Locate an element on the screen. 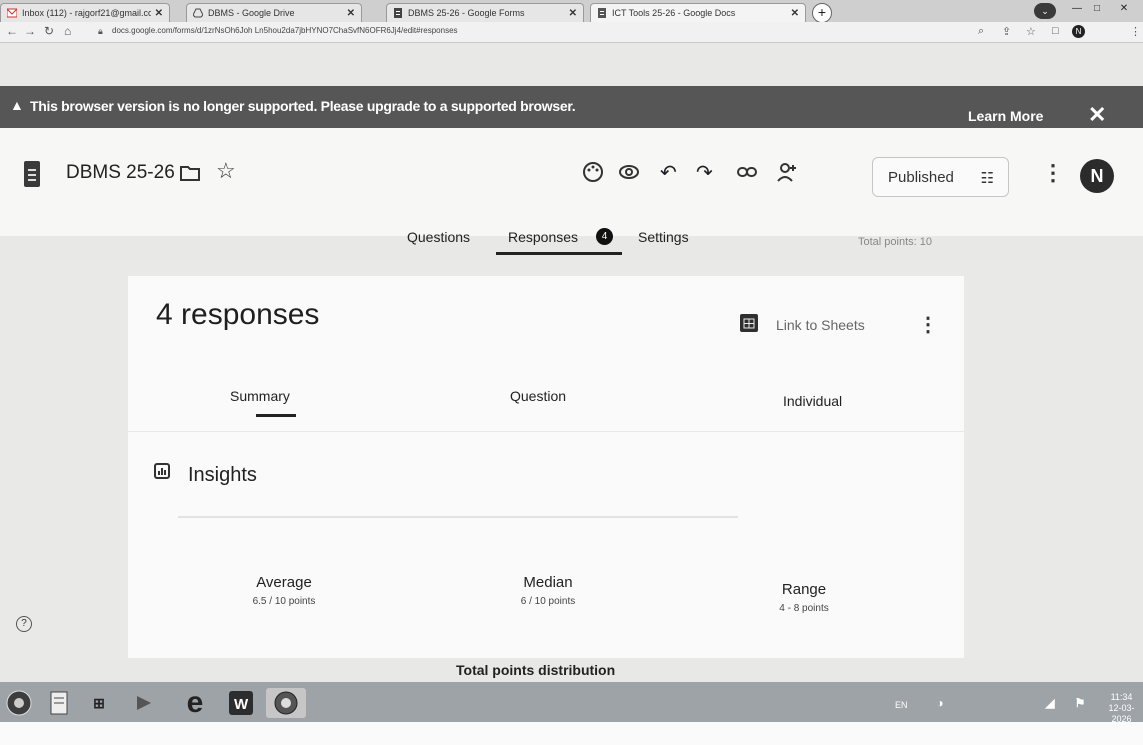 The image size is (1143, 745). folder-icon is located at coordinates (190, 173).